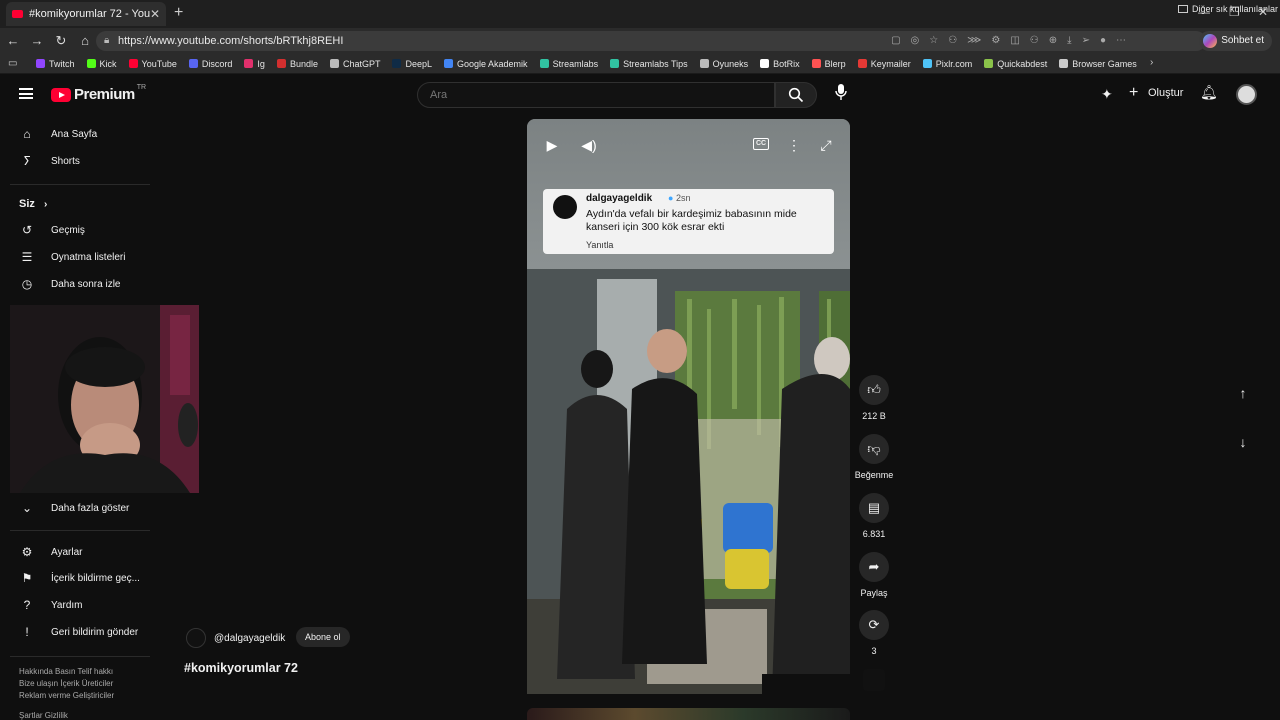 The height and width of the screenshot is (720, 1280). I want to click on remix-icon: ⟳, so click(874, 625).